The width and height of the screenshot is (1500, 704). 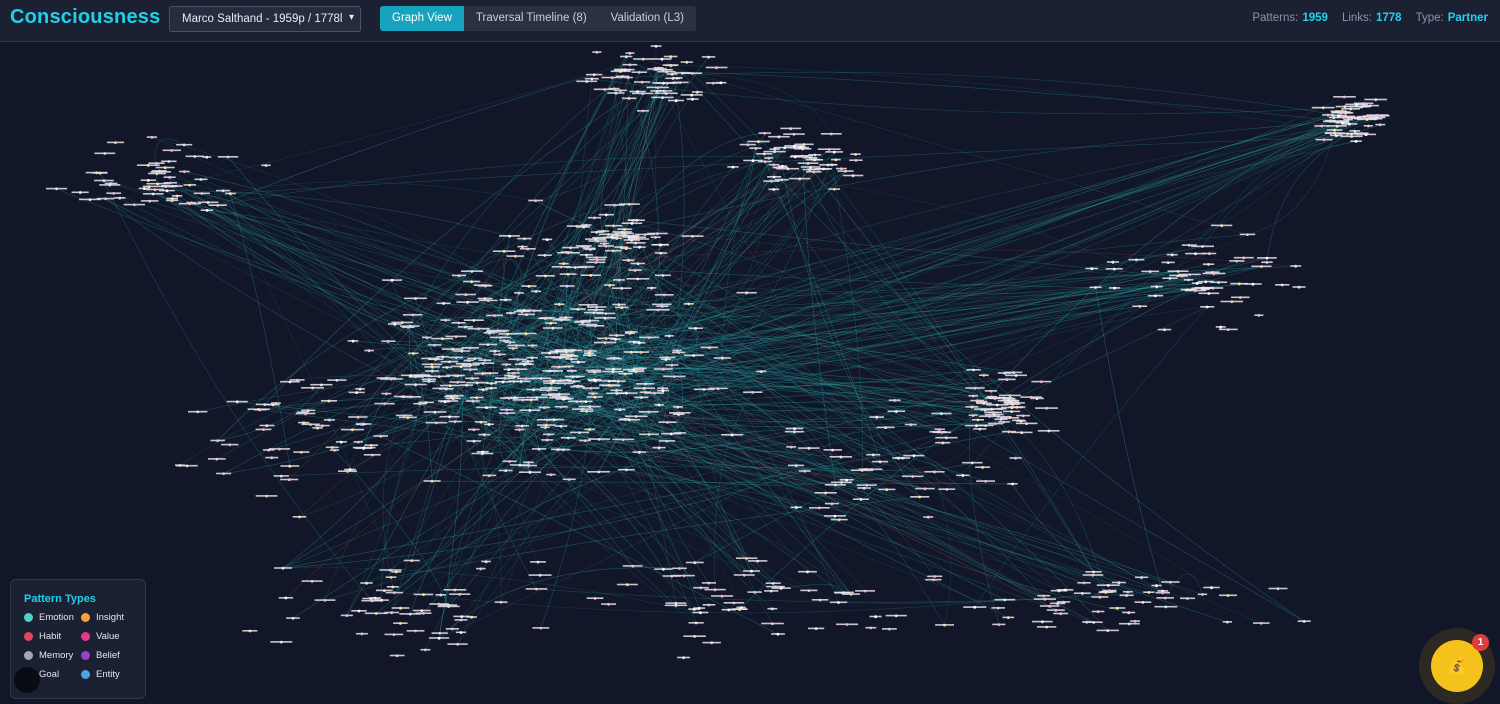 I want to click on tab-graph-view: Graph View, so click(x=422, y=18).